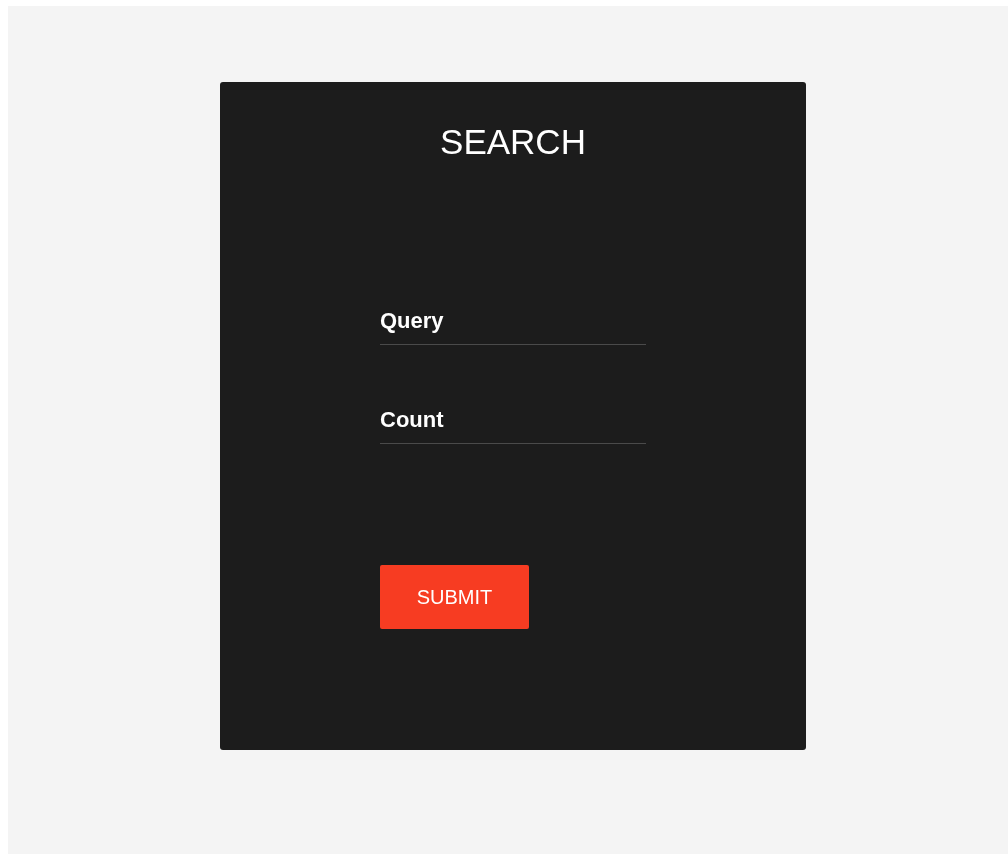 This screenshot has height=854, width=1008. What do you see at coordinates (513, 142) in the screenshot?
I see `form-title: SEARCH` at bounding box center [513, 142].